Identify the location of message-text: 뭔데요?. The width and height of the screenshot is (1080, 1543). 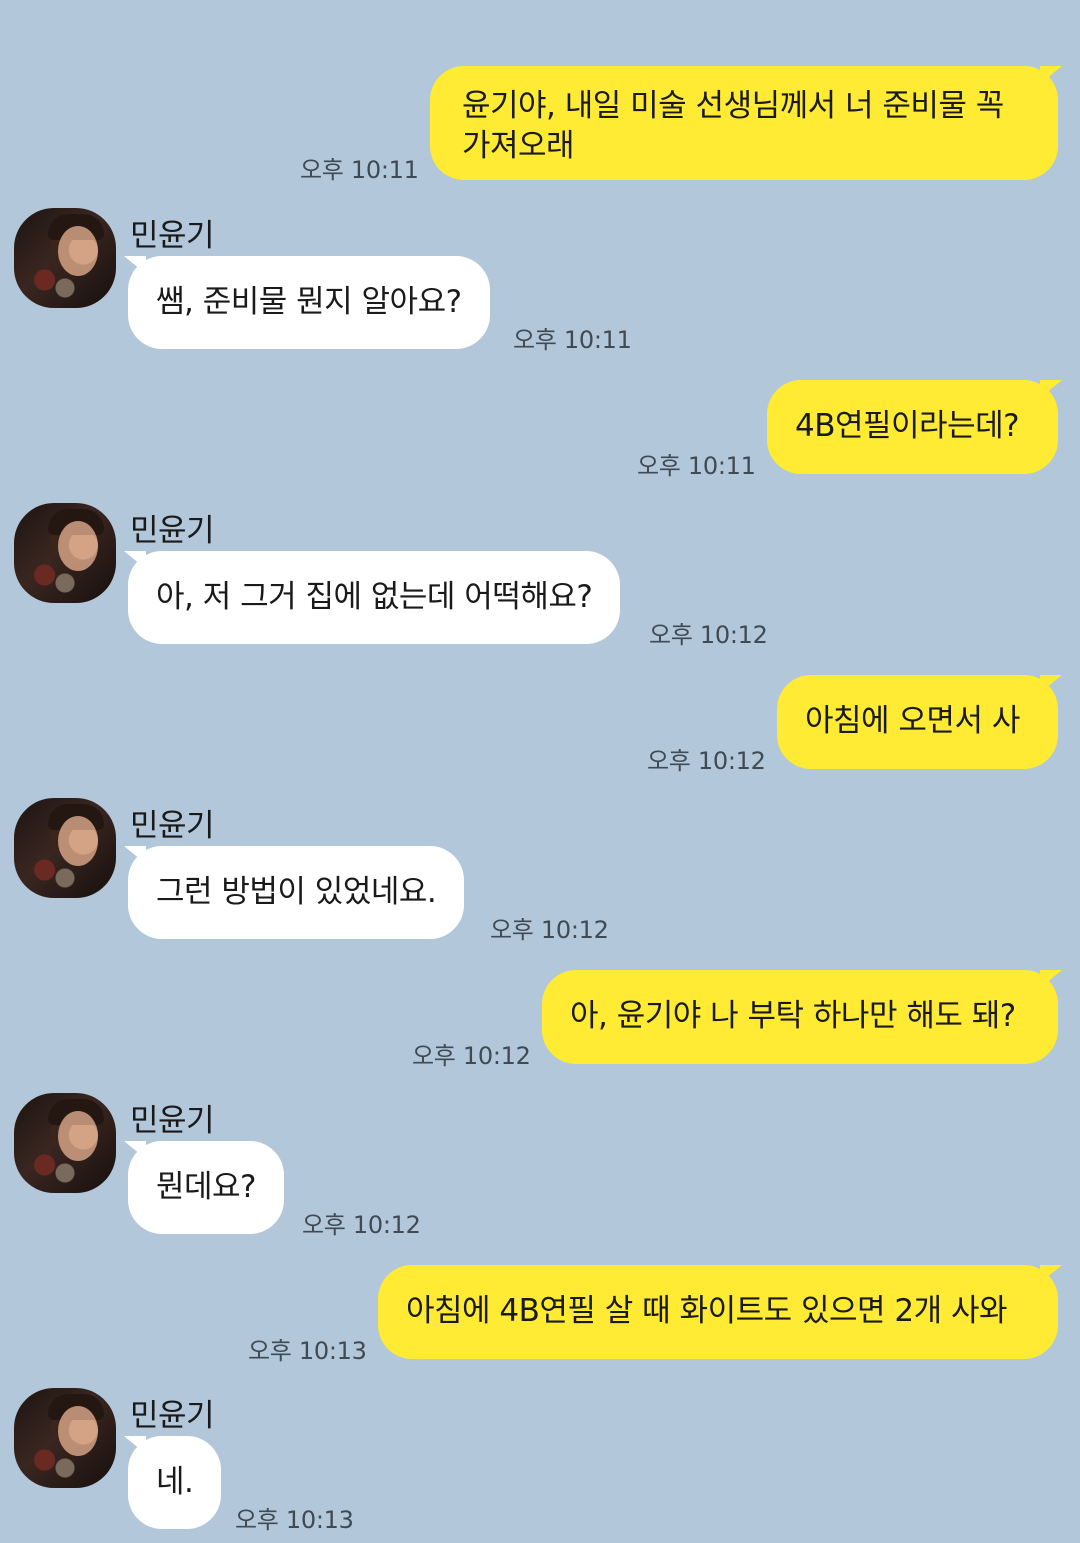
(206, 1187).